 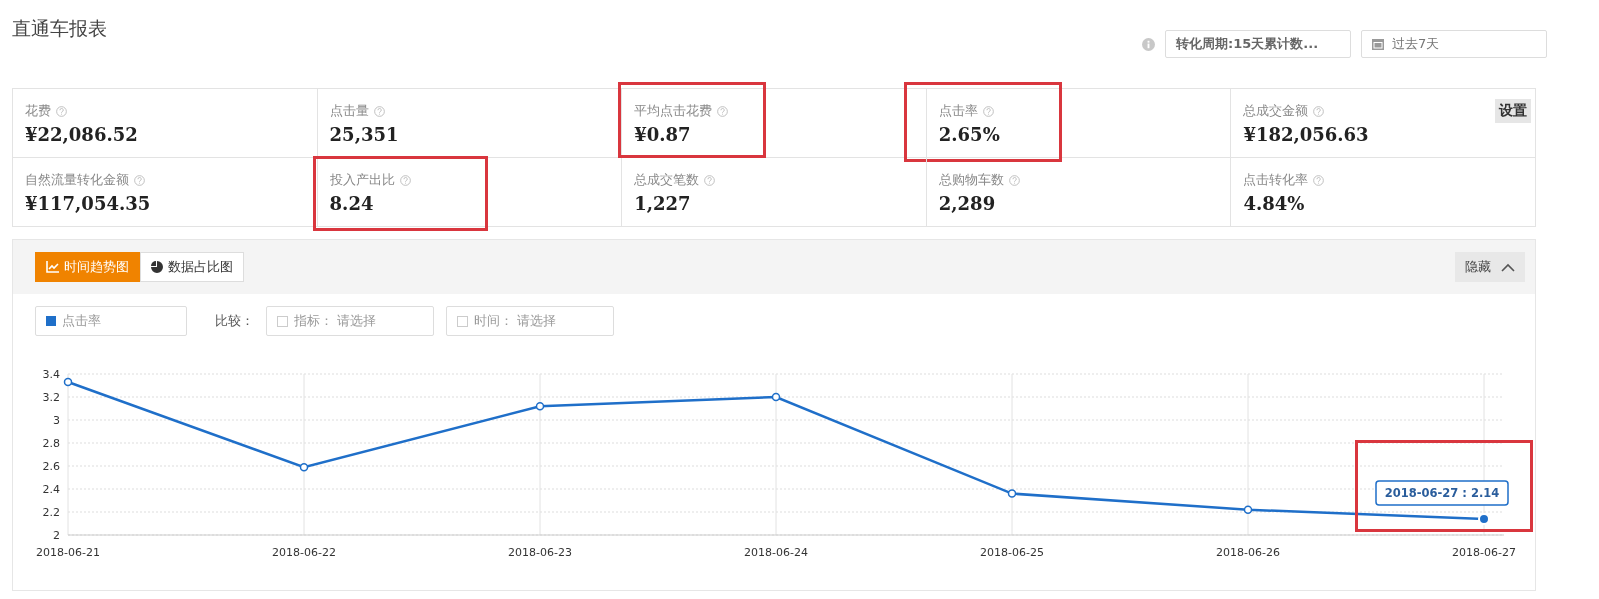 I want to click on metric-value: ¥0.87, so click(x=663, y=134).